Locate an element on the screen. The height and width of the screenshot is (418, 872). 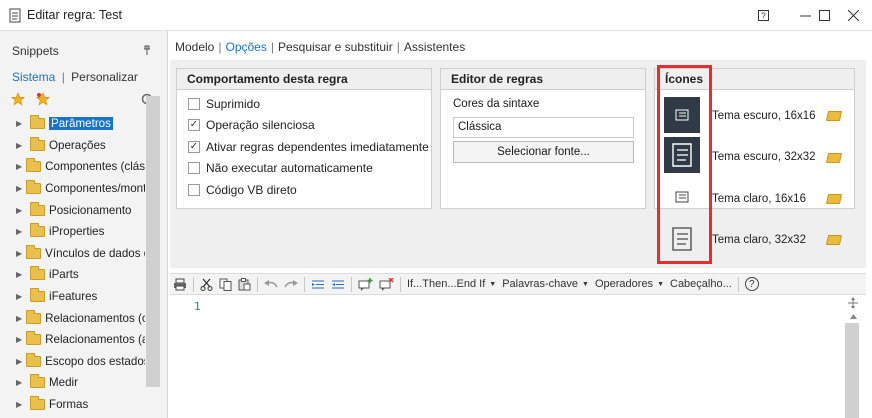
tree-item: ▶ Medir is located at coordinates (72, 383).